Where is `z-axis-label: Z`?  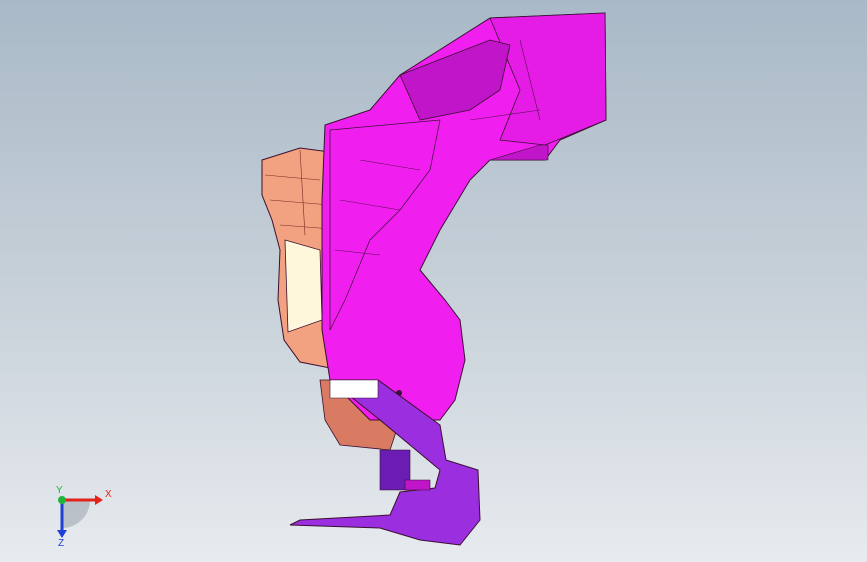 z-axis-label: Z is located at coordinates (61, 543).